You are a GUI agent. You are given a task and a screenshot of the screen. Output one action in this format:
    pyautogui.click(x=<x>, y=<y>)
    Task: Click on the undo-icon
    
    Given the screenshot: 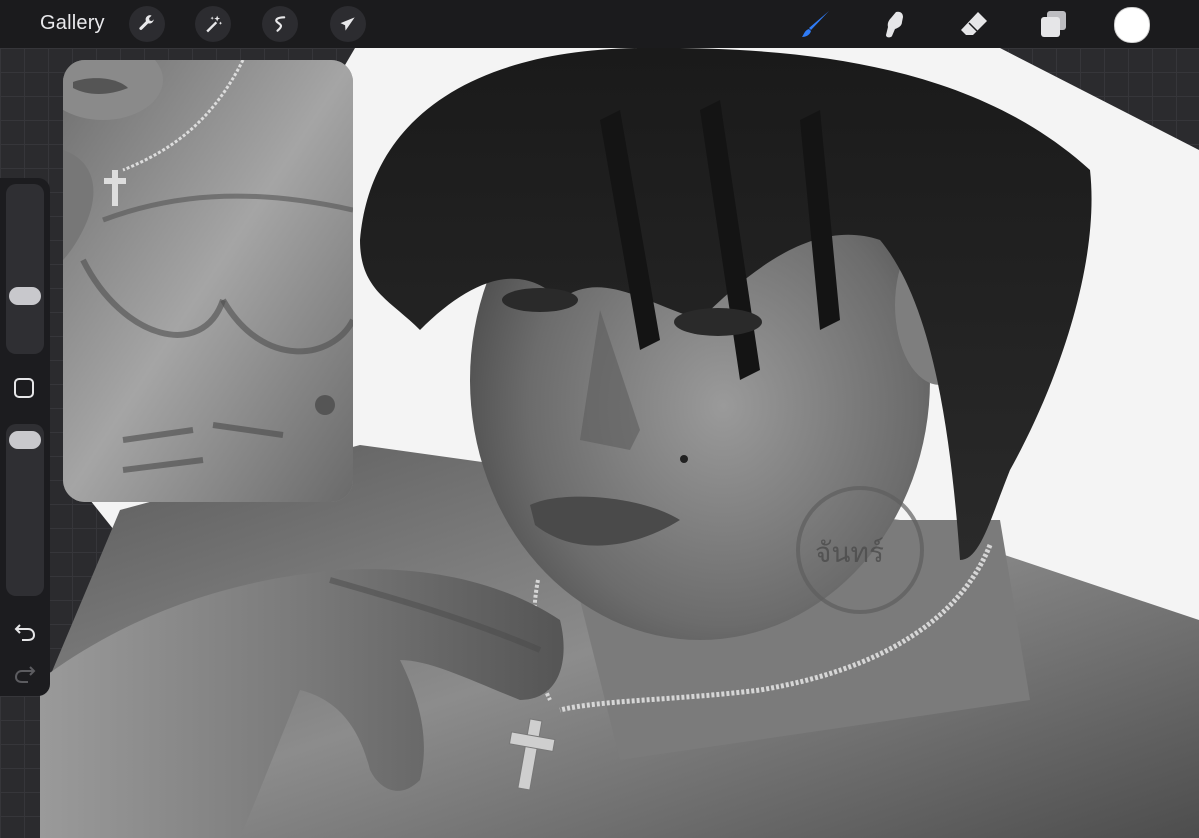 What is the action you would take?
    pyautogui.click(x=25, y=632)
    